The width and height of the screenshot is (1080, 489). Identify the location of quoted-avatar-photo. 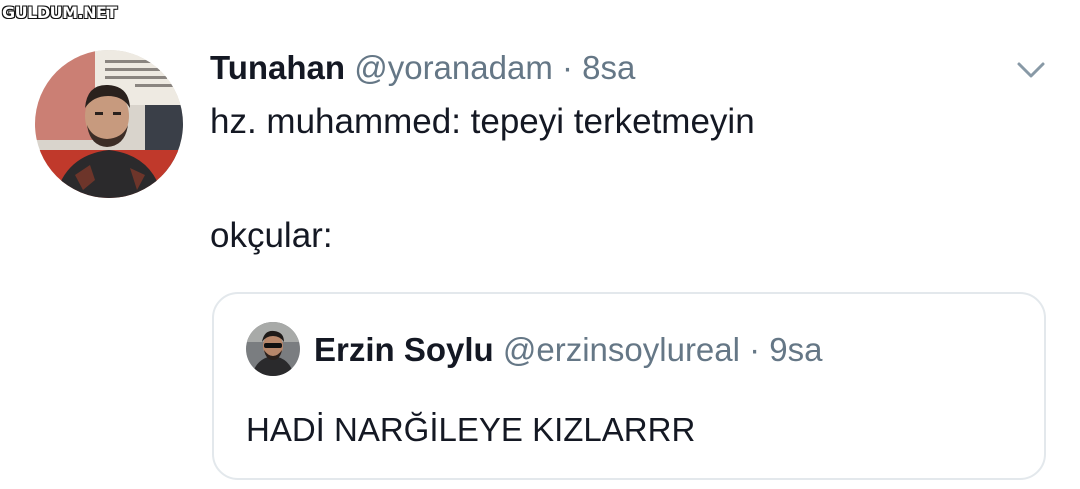
(273, 349).